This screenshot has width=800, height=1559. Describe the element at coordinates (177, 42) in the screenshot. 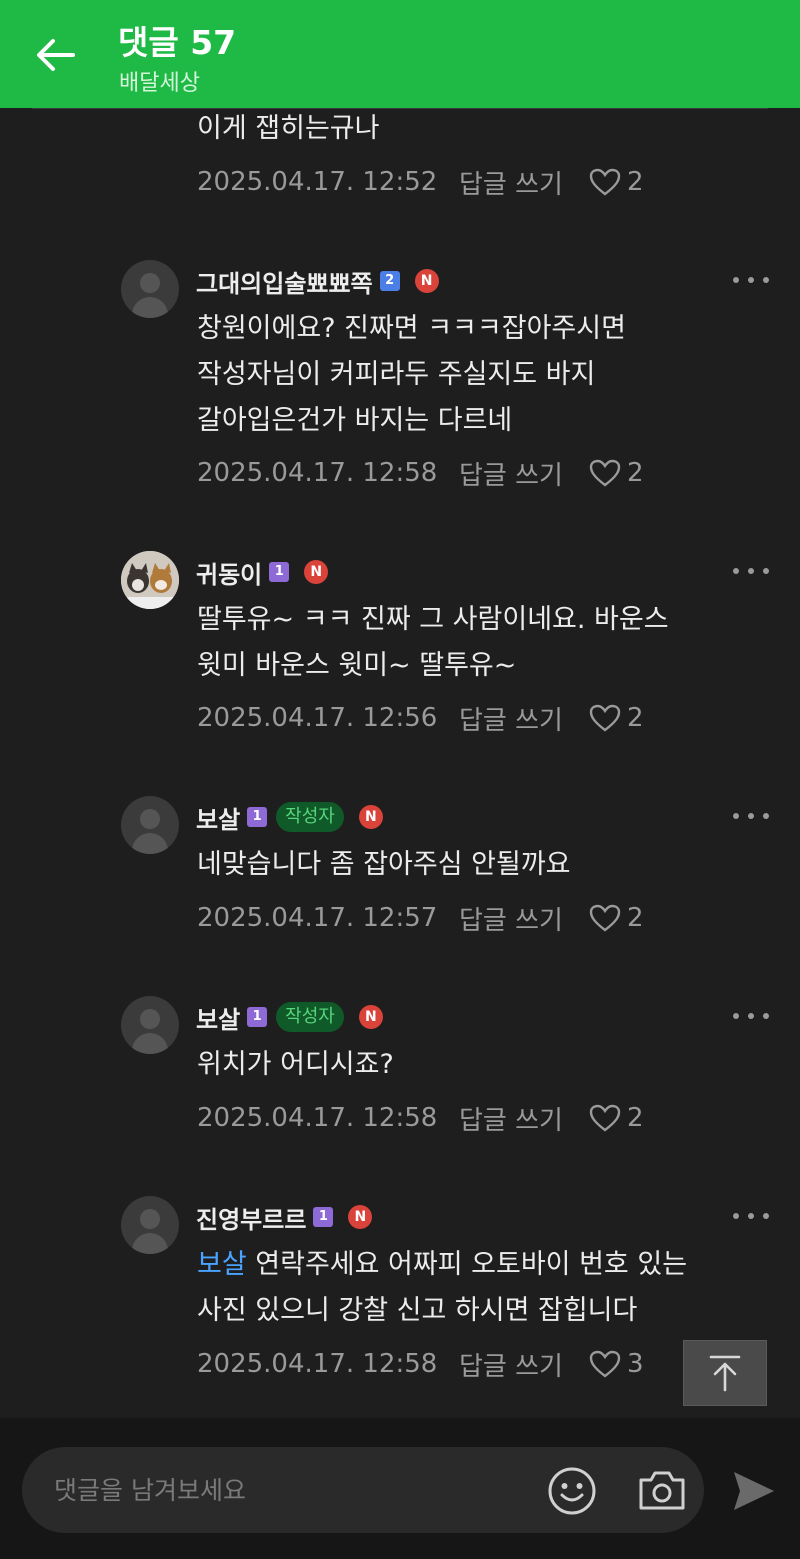

I see `page-title: 댓글 57` at that location.